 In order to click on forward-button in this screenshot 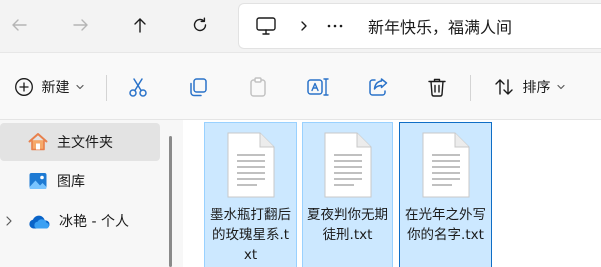, I will do `click(81, 25)`.